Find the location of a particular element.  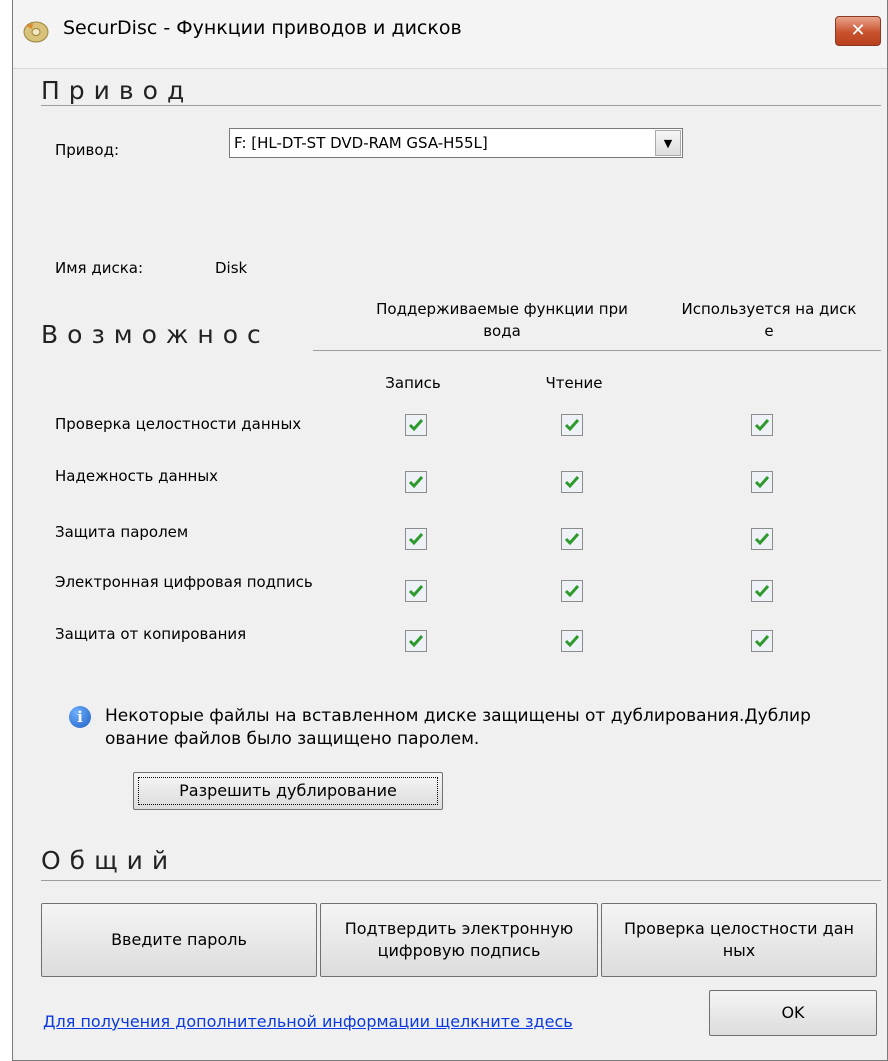

feature-label-data-reliability: Надежность данных is located at coordinates (137, 476).